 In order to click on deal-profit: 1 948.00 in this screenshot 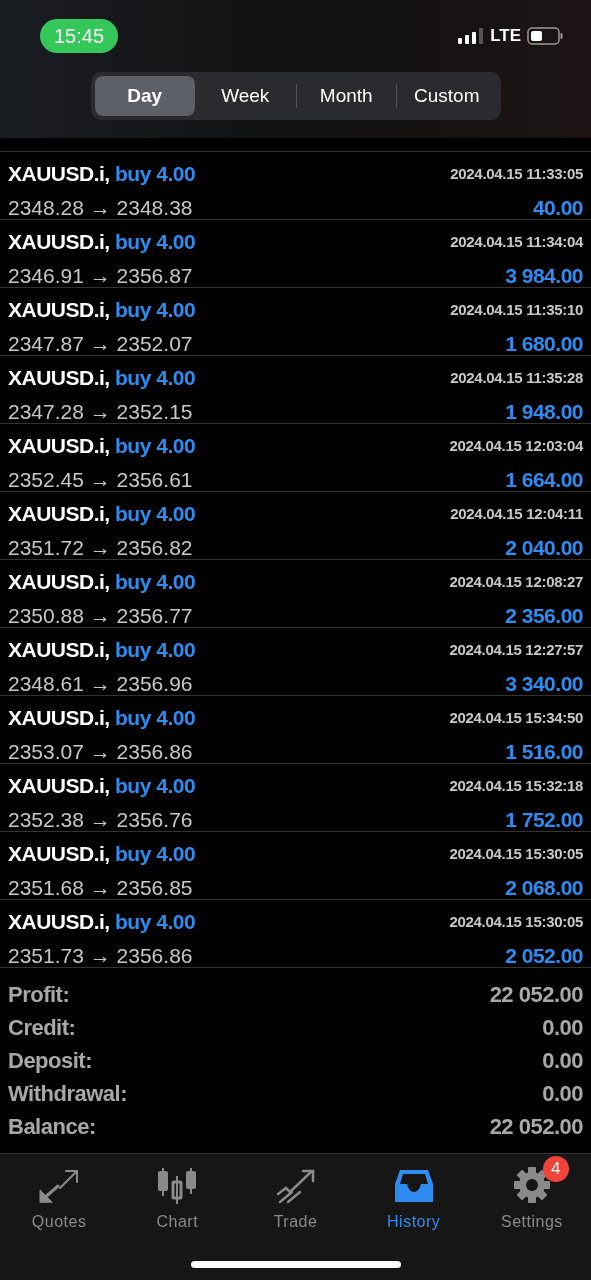, I will do `click(544, 411)`.